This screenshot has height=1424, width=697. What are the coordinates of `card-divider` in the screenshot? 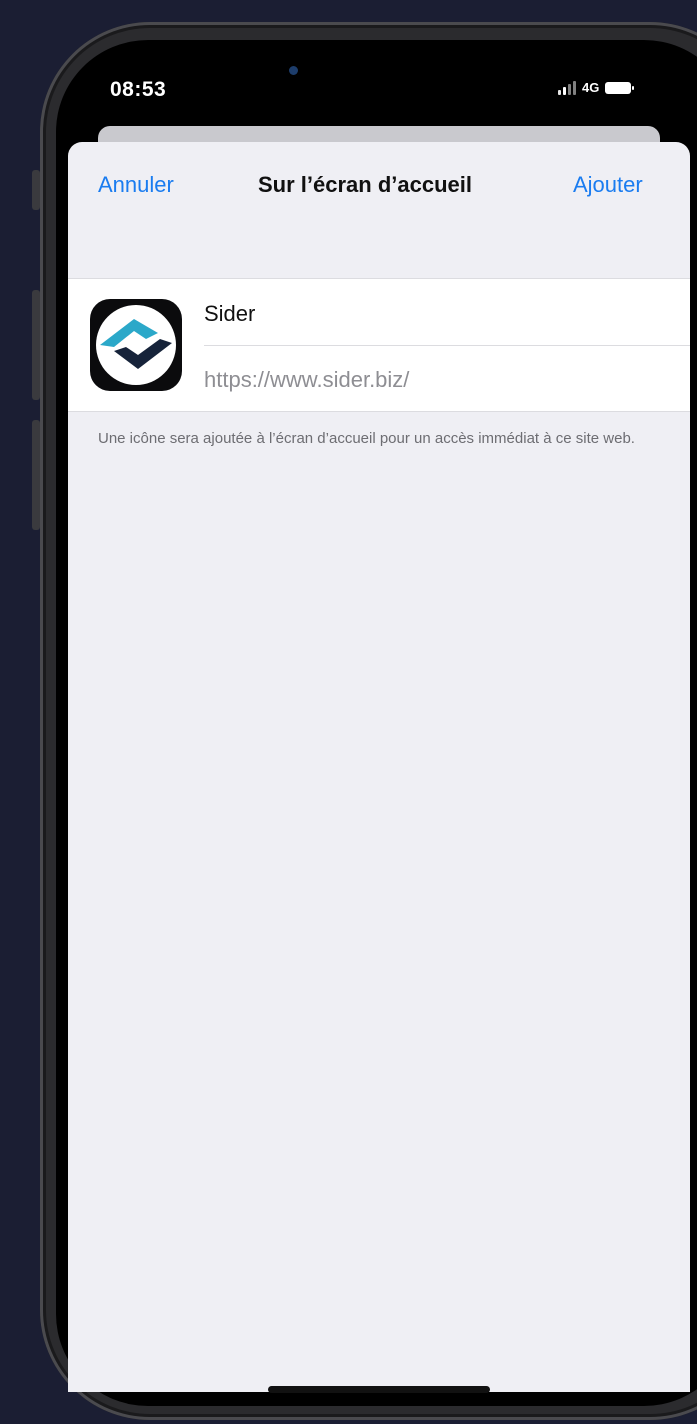 It's located at (447, 345).